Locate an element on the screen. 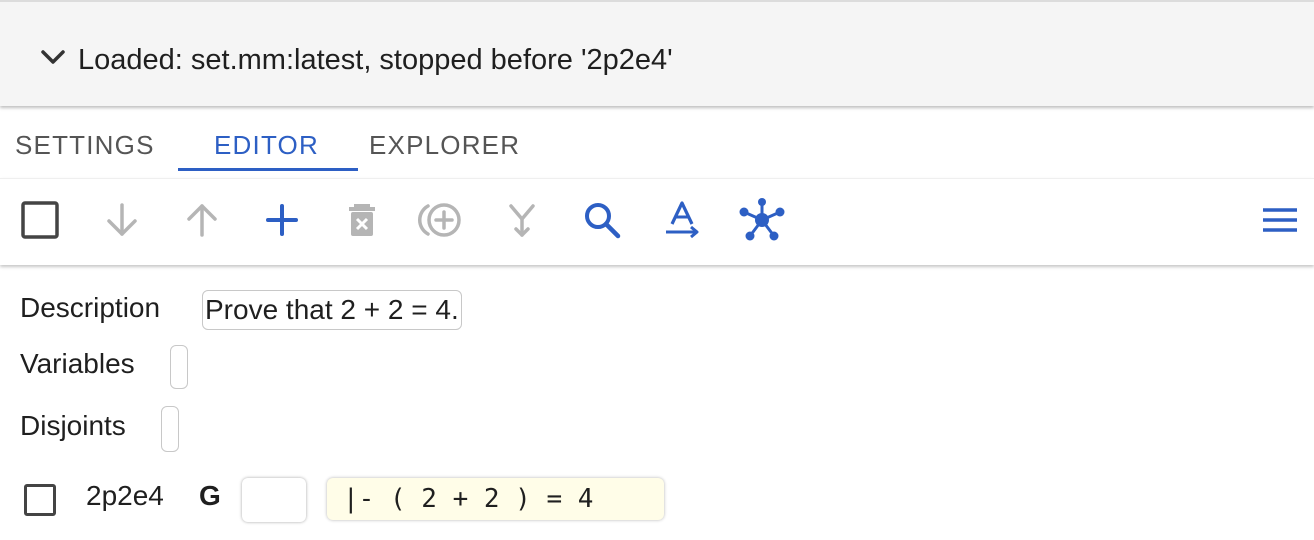  plus-icon is located at coordinates (282, 220).